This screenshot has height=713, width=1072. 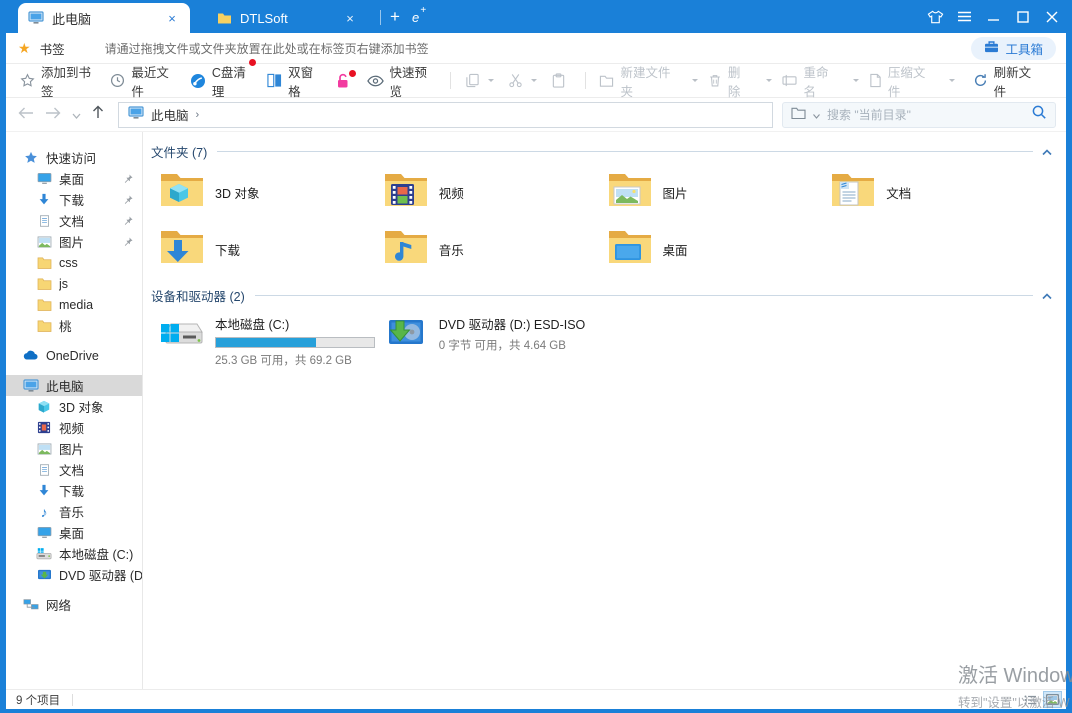 What do you see at coordinates (1051, 16) in the screenshot?
I see `close-button` at bounding box center [1051, 16].